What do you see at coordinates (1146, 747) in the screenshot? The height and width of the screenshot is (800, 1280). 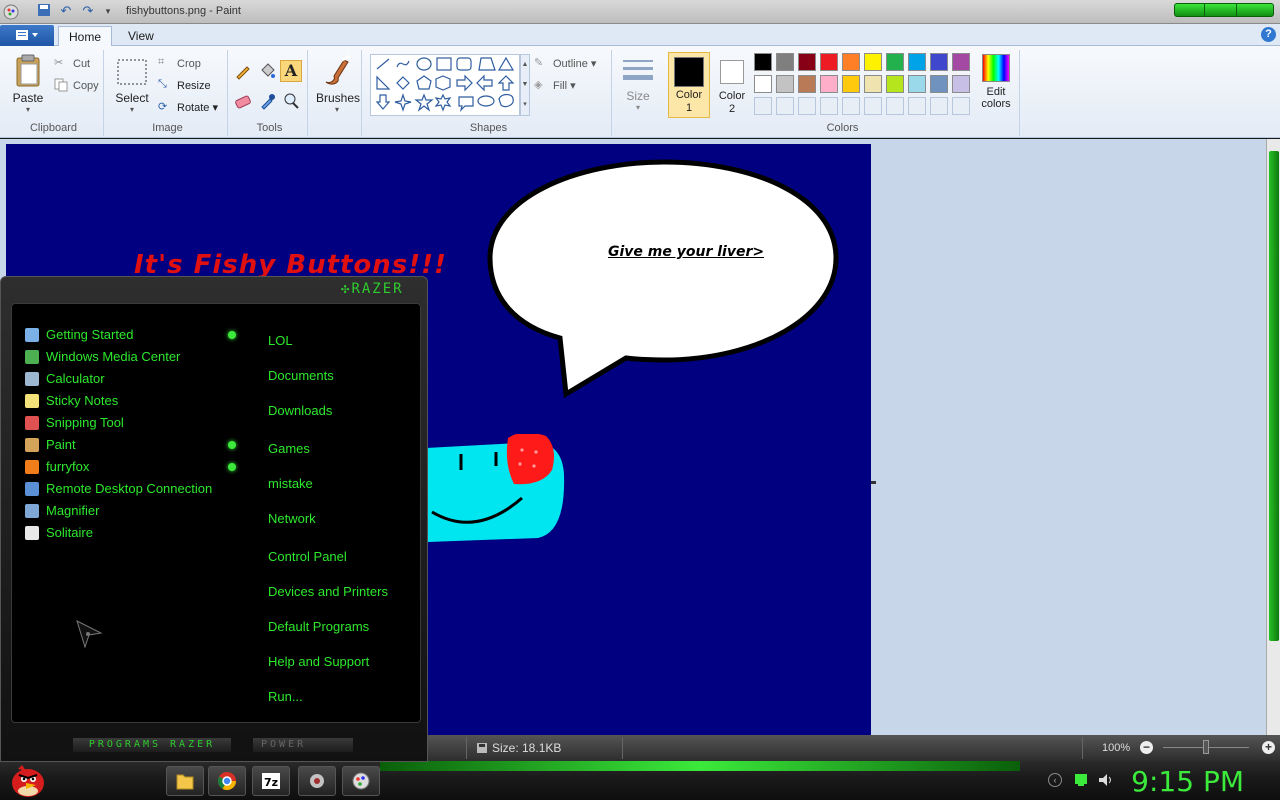 I see `zoom-out-icon: −` at bounding box center [1146, 747].